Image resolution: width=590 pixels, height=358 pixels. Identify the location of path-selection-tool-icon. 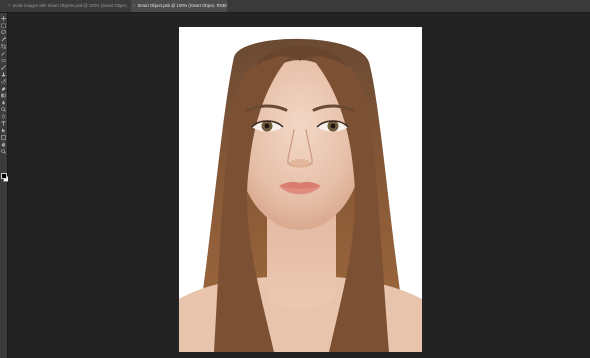
(3, 130).